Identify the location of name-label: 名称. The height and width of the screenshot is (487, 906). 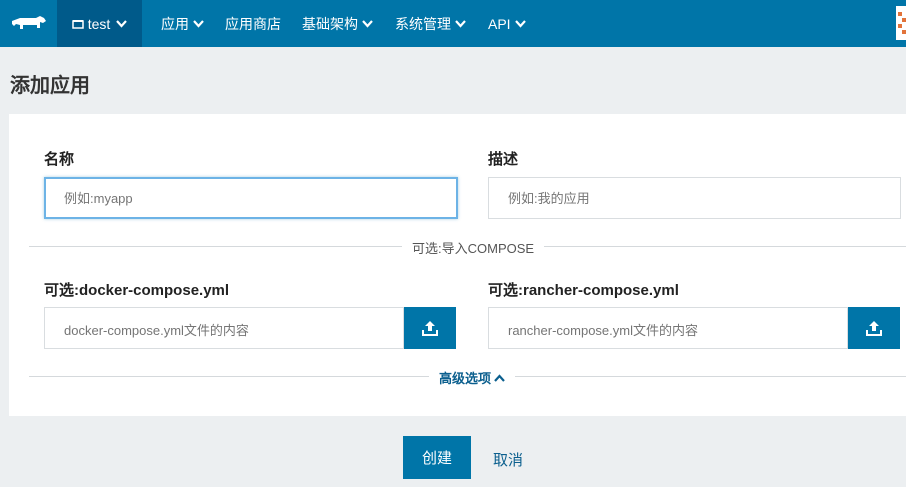
(59, 159).